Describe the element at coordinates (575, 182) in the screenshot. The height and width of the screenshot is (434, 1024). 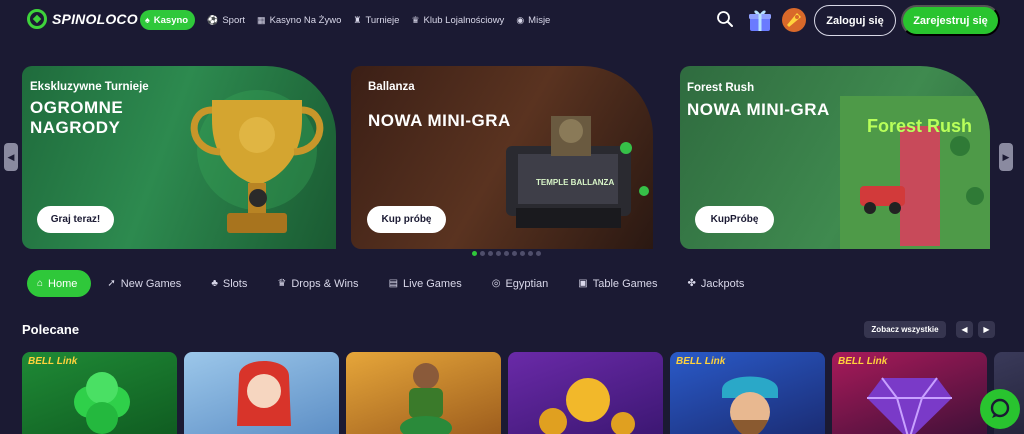
I see `temple-ballanza-logo: TEMPLE BALLANZA` at that location.